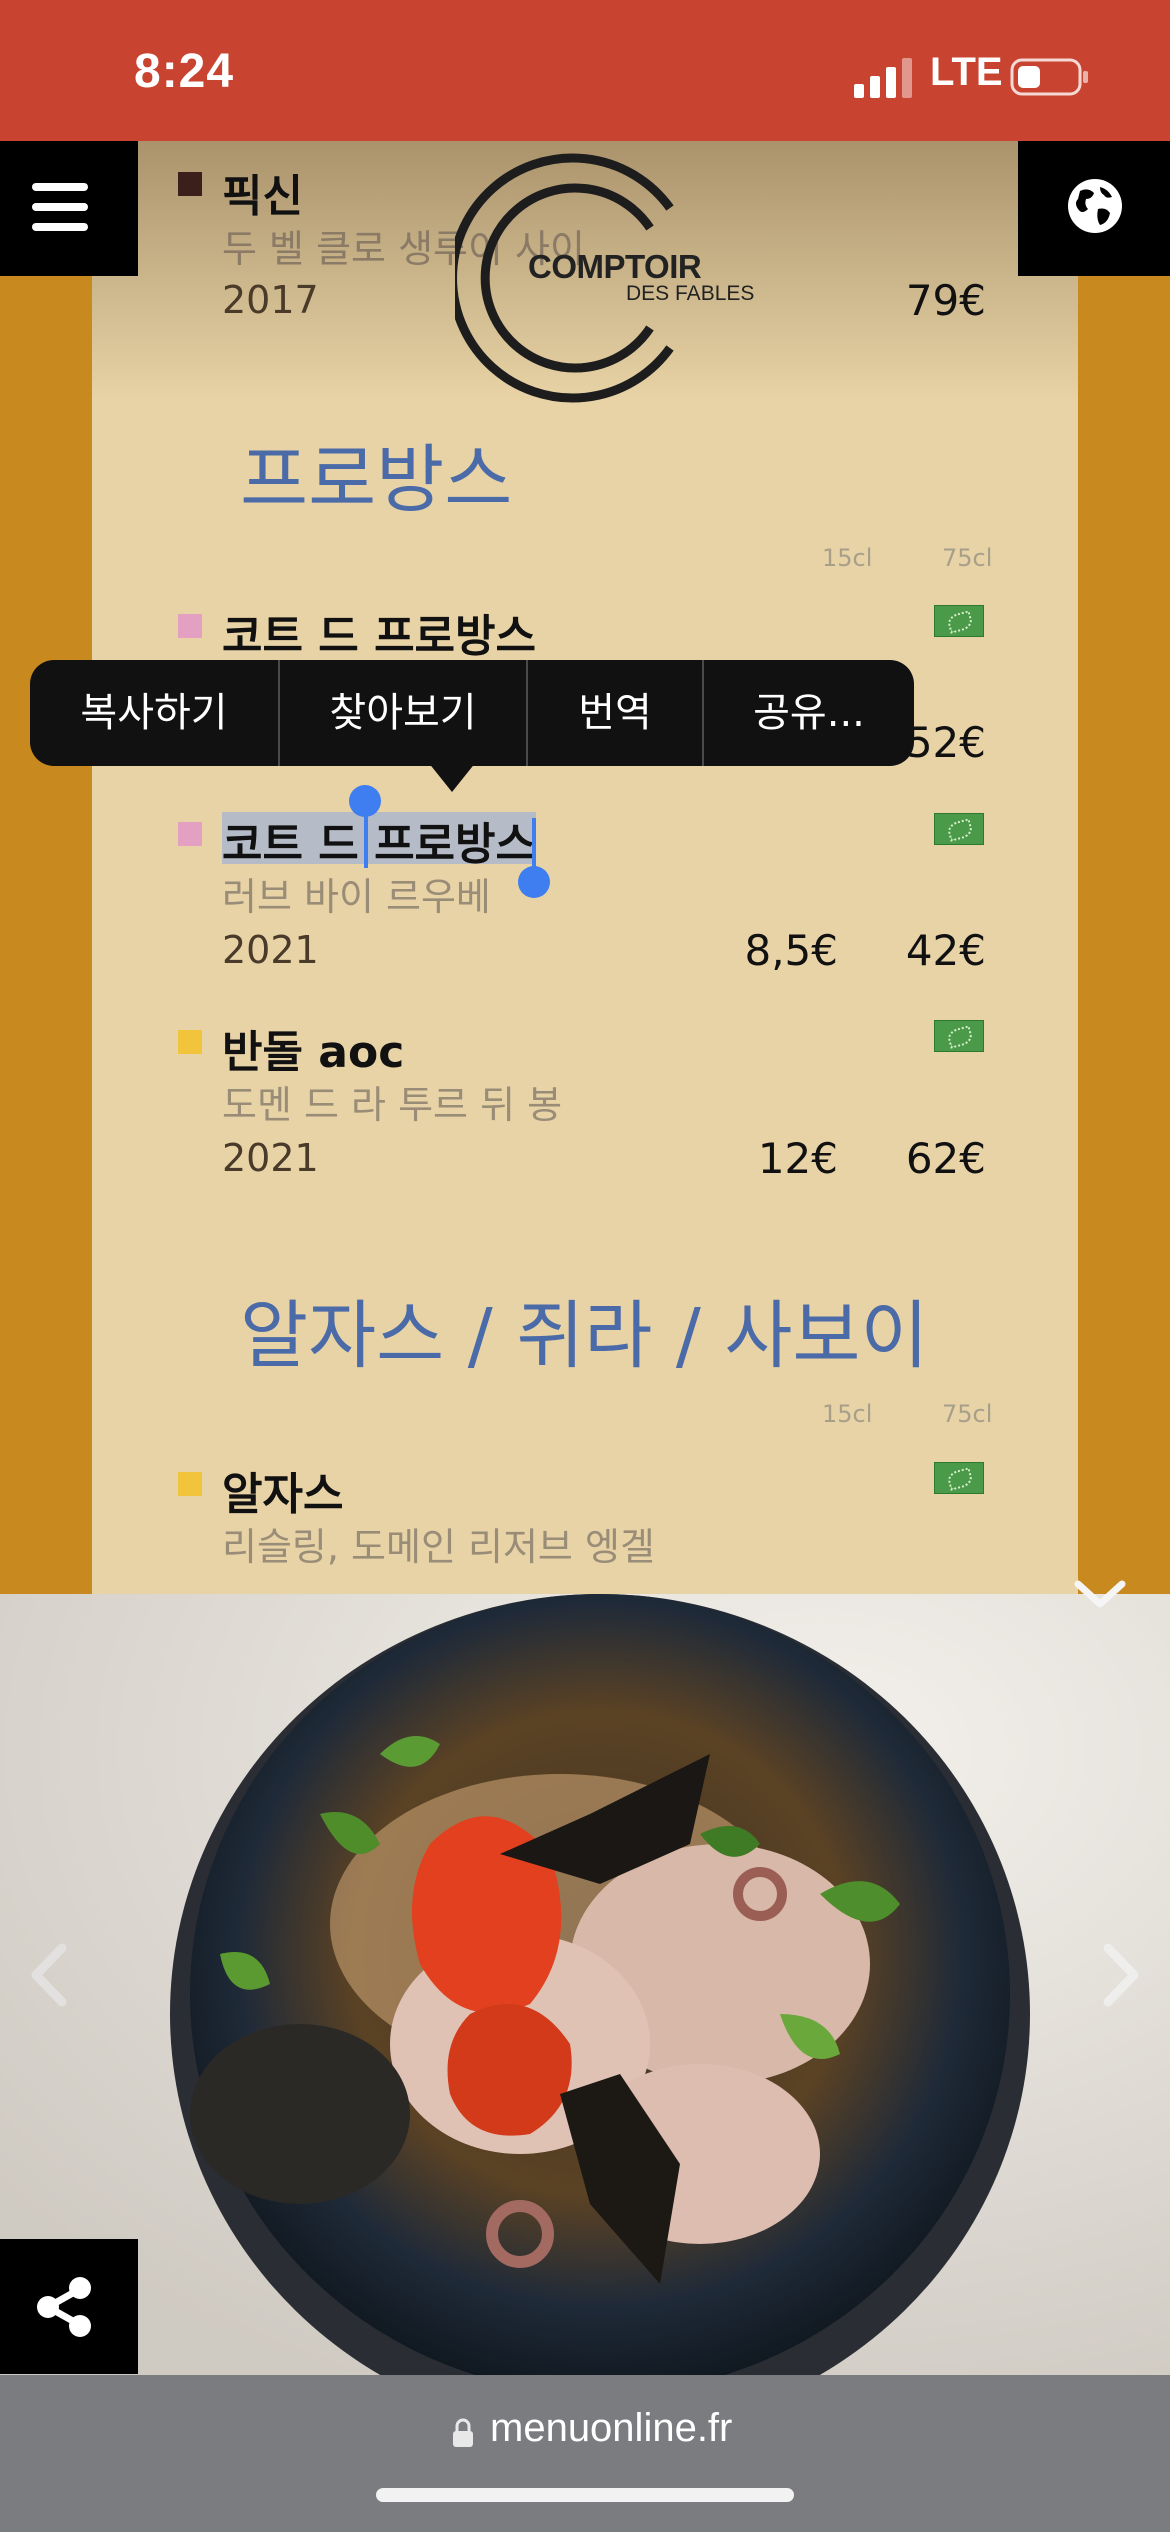 This screenshot has height=2532, width=1170. Describe the element at coordinates (883, 78) in the screenshot. I see `cellular-signal-icon` at that location.